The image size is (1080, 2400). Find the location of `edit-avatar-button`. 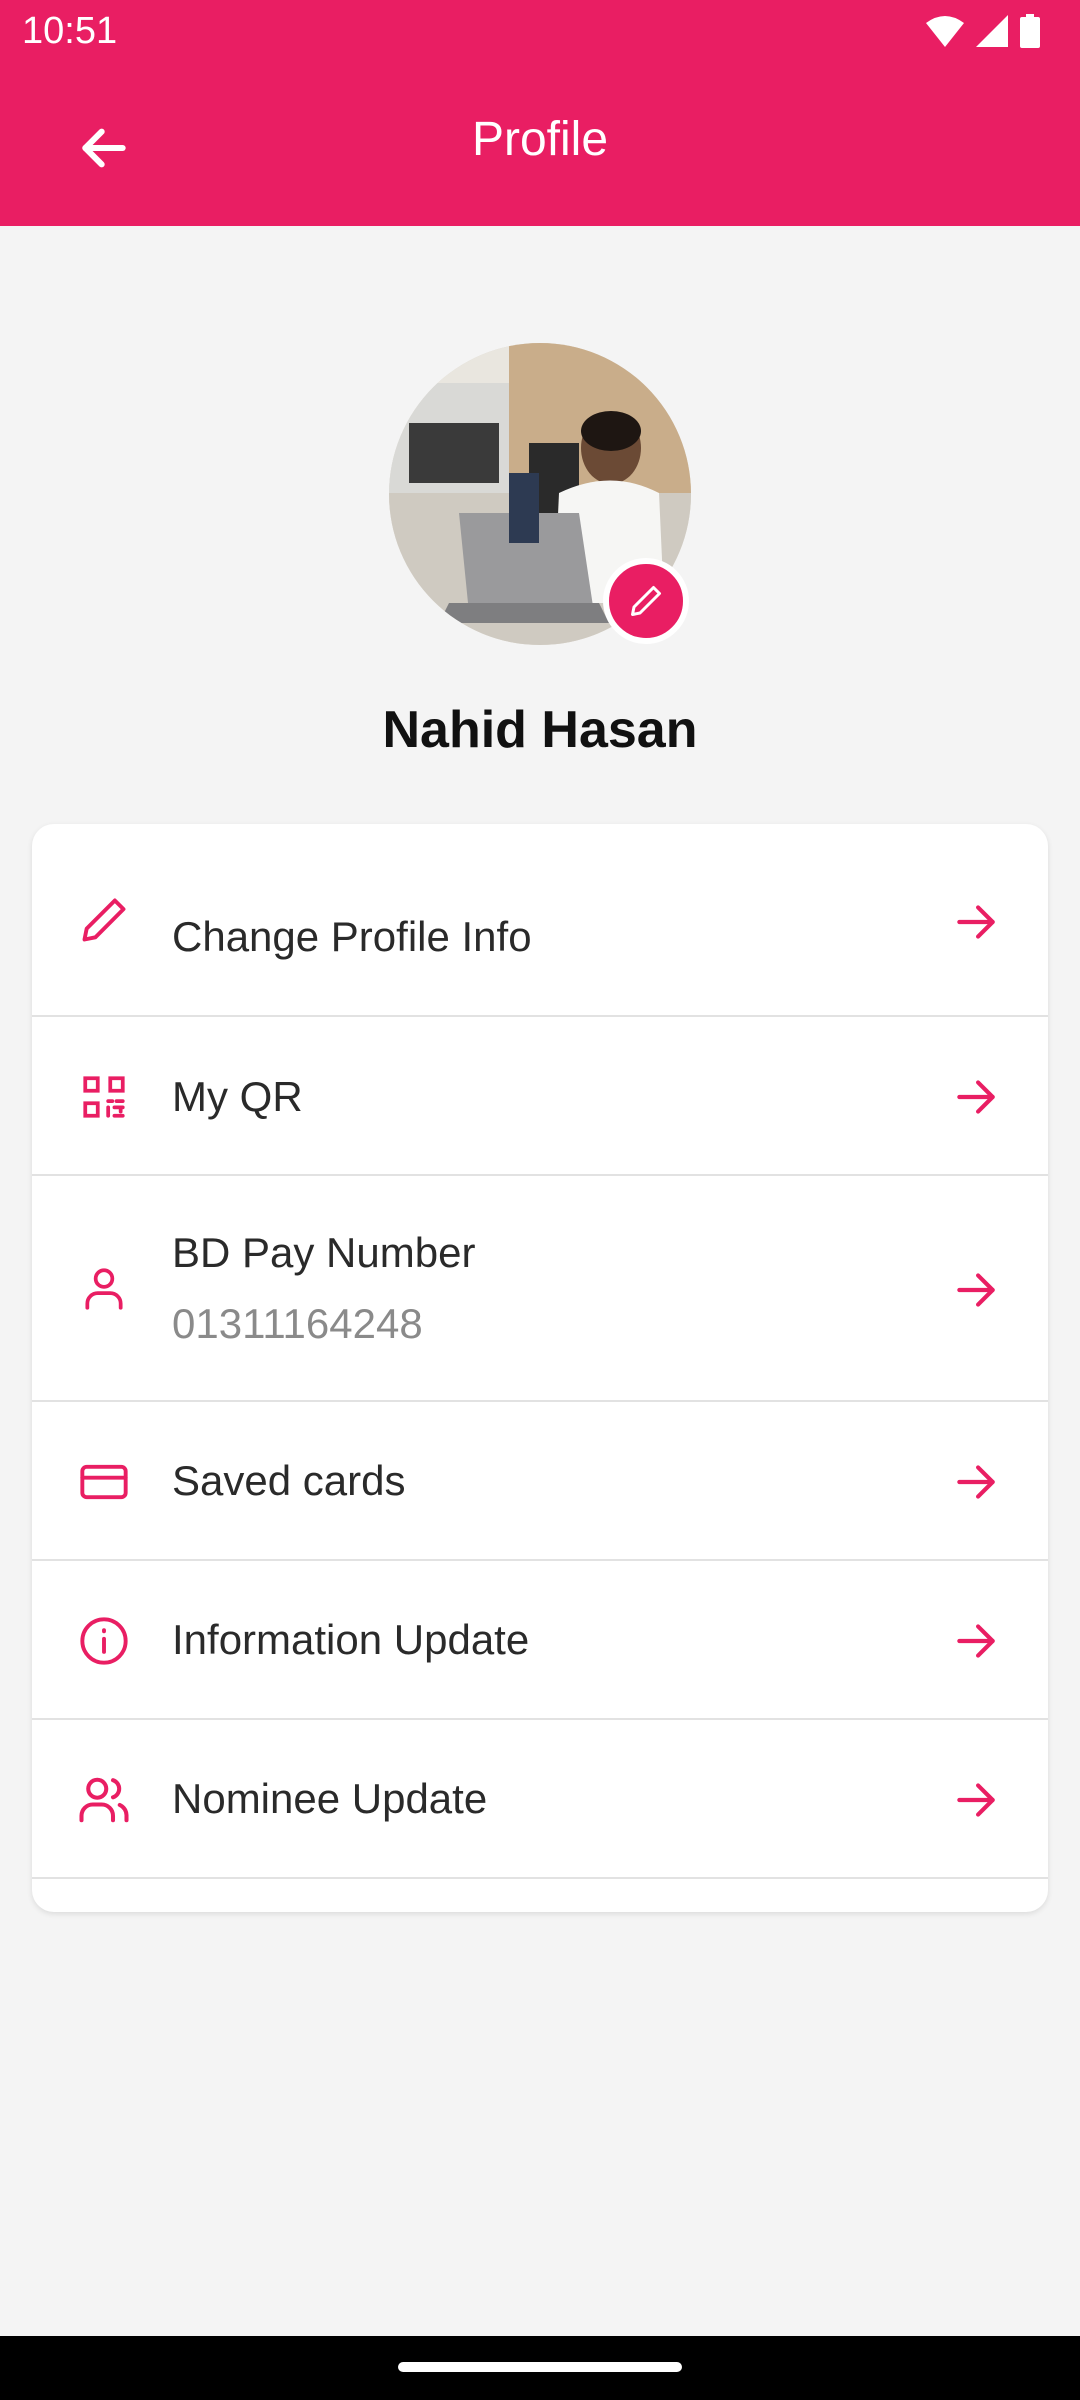

edit-avatar-button is located at coordinates (646, 601).